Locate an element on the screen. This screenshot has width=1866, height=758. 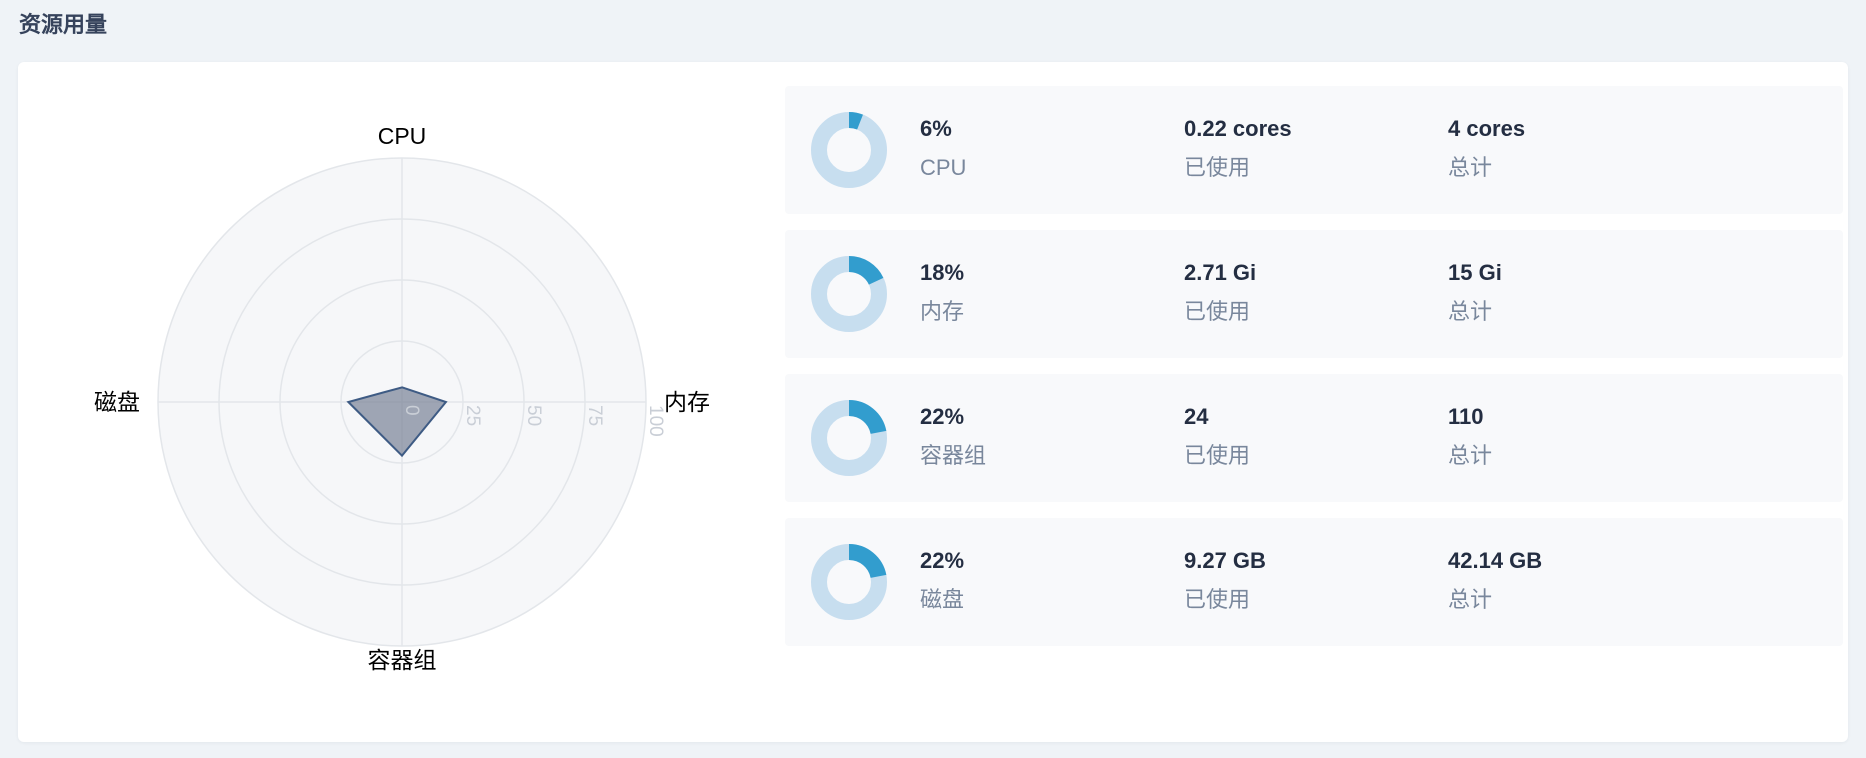
resource-name: 磁盘 is located at coordinates (942, 599).